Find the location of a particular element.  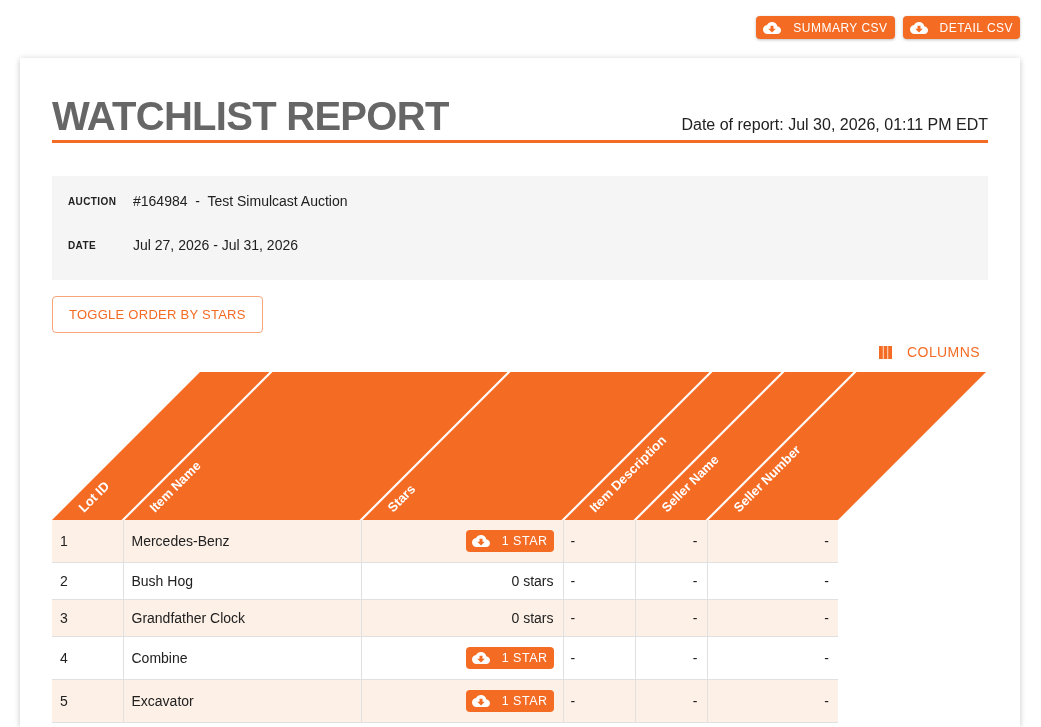

table-cell: 2 is located at coordinates (87, 581).